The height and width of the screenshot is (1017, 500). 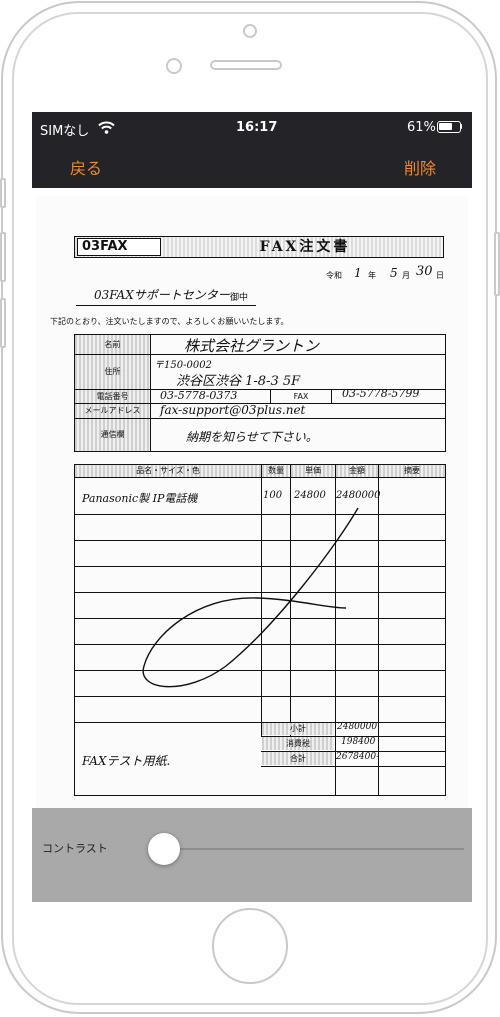 What do you see at coordinates (421, 127) in the screenshot?
I see `battery-percent: 61%` at bounding box center [421, 127].